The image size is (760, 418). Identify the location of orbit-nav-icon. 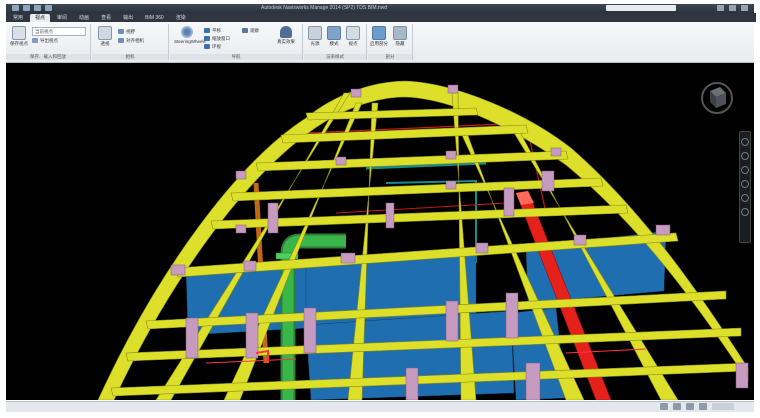
(745, 184).